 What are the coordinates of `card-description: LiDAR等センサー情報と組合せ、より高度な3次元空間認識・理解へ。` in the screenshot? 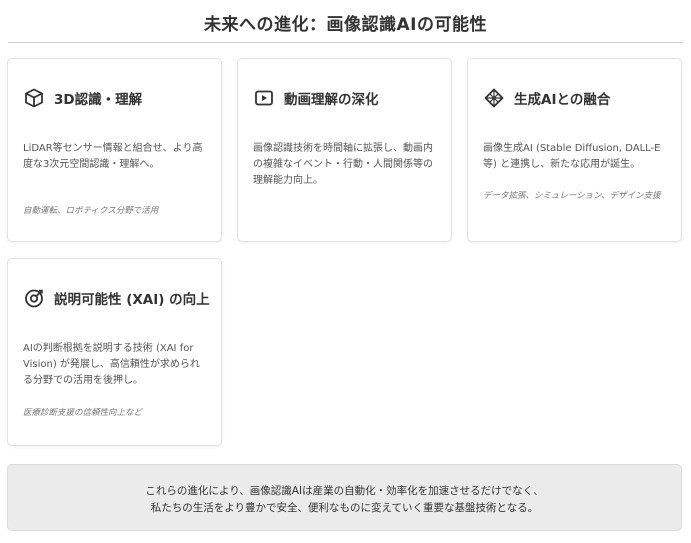 It's located at (113, 156).